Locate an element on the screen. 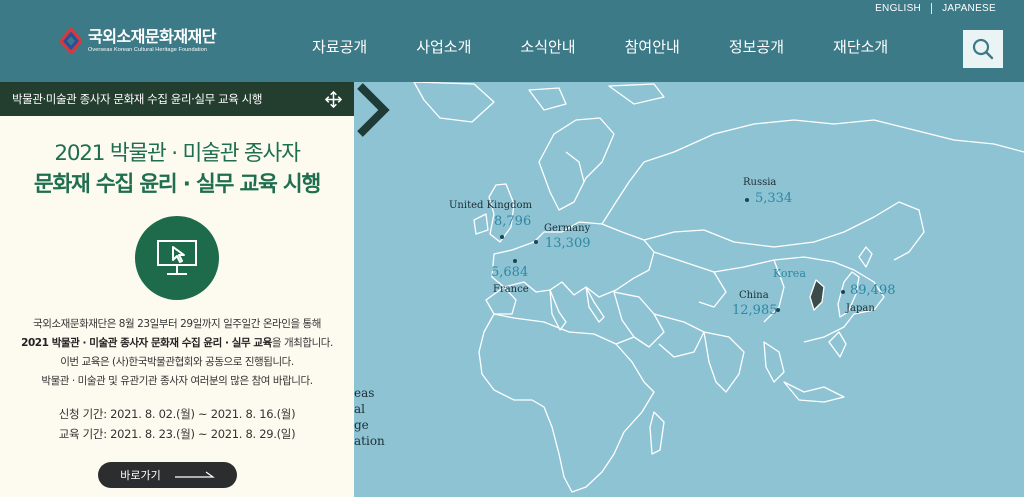 This screenshot has width=1024, height=497. country-label-china: China is located at coordinates (754, 295).